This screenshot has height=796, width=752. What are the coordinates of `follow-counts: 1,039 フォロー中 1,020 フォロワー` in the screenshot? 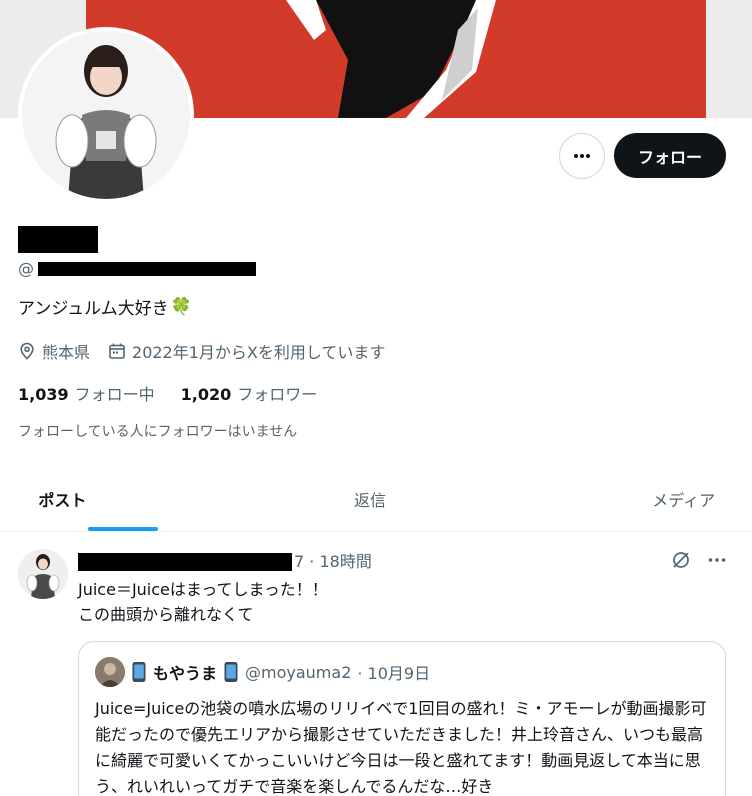 It's located at (180, 393).